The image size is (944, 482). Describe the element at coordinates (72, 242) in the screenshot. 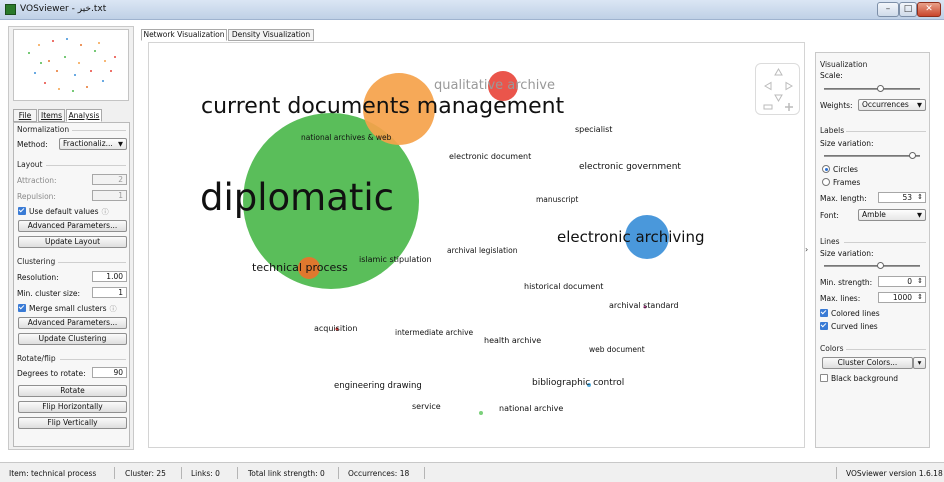

I see `update-layout-button: Update Layout` at that location.